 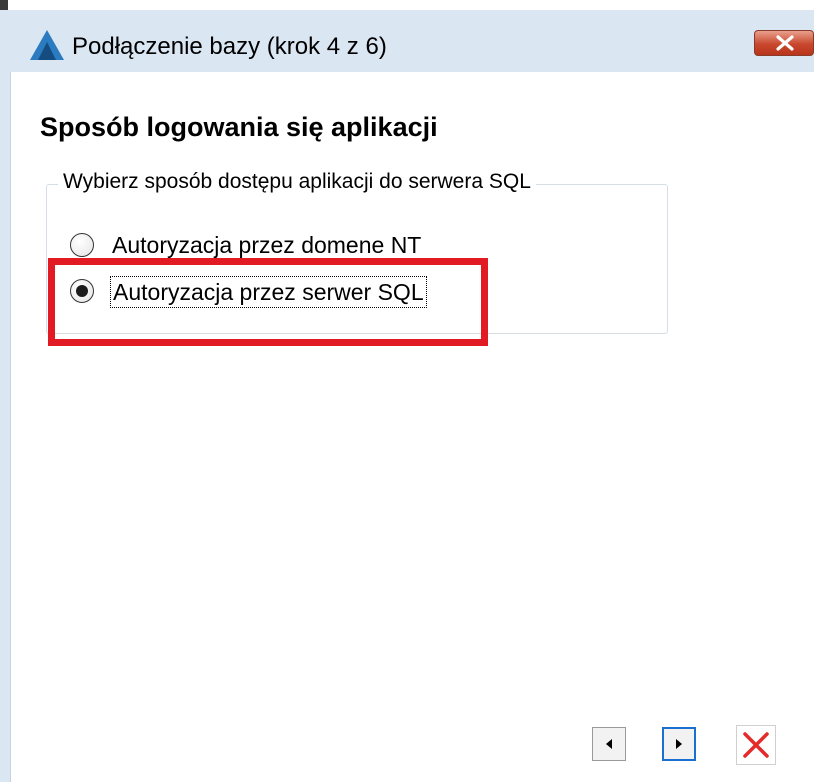 I want to click on arrow-left-icon, so click(x=609, y=744).